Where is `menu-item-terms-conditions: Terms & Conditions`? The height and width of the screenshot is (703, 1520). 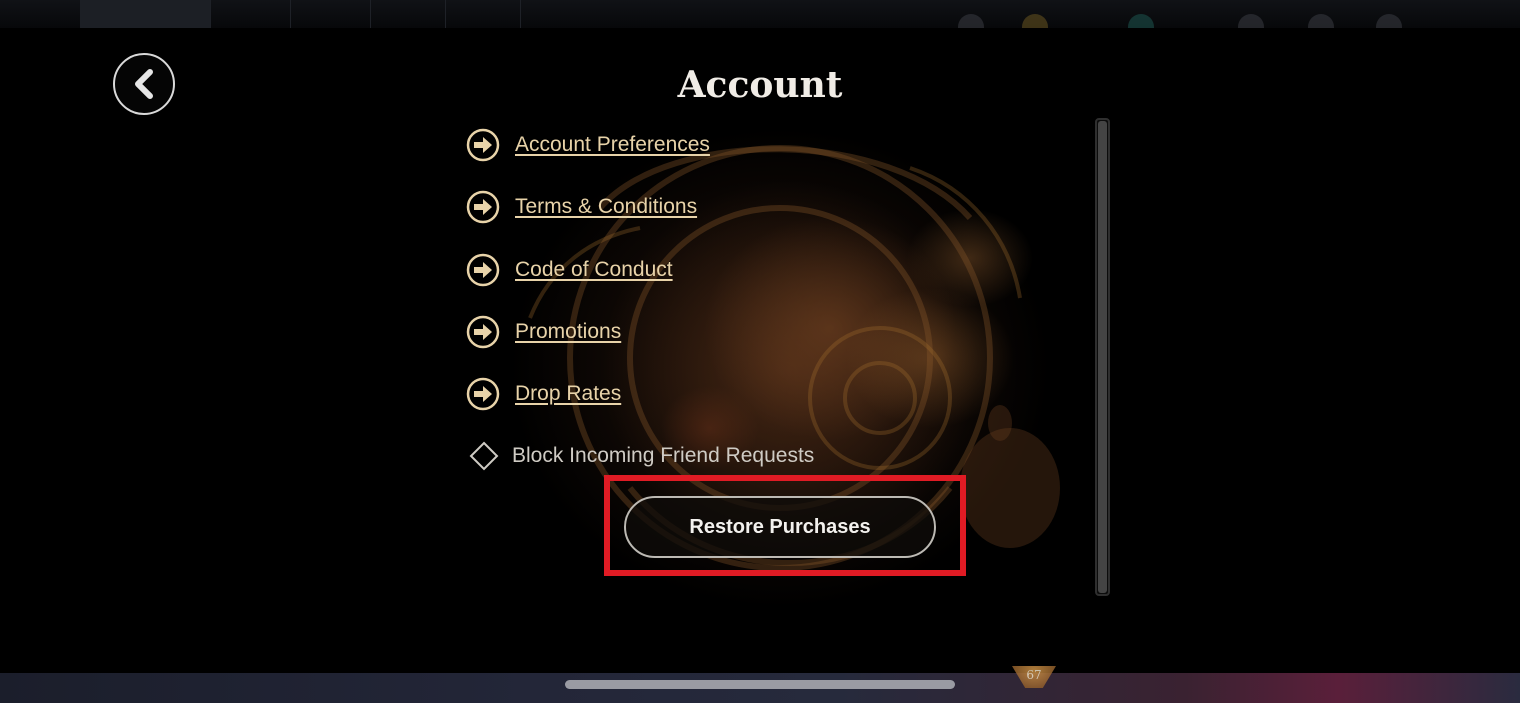
menu-item-terms-conditions: Terms & Conditions is located at coordinates (581, 207).